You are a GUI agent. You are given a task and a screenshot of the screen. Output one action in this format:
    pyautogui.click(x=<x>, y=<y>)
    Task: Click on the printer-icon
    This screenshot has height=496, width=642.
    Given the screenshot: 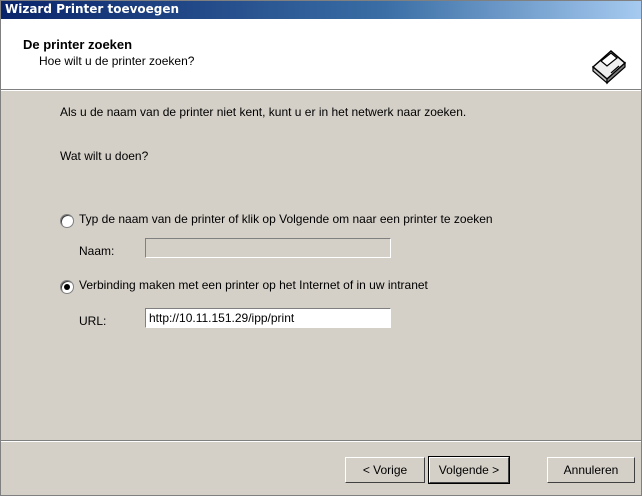 What is the action you would take?
    pyautogui.click(x=609, y=65)
    